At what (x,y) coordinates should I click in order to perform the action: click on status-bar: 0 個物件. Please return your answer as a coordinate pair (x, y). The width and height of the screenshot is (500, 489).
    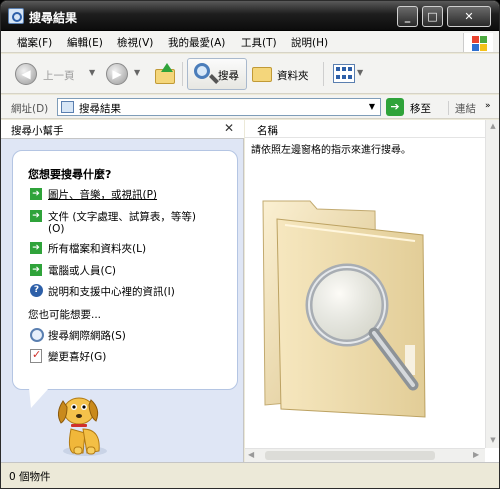
    Looking at the image, I should click on (250, 475).